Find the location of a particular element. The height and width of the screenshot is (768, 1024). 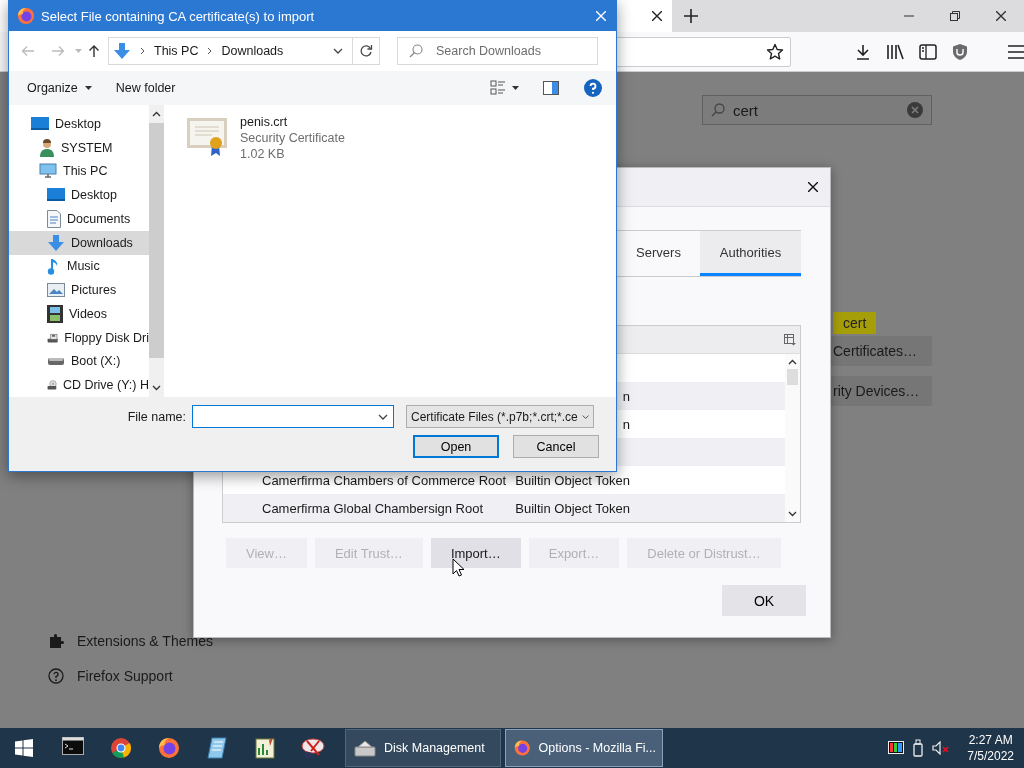

address-field: This PC Downloads is located at coordinates (244, 51).